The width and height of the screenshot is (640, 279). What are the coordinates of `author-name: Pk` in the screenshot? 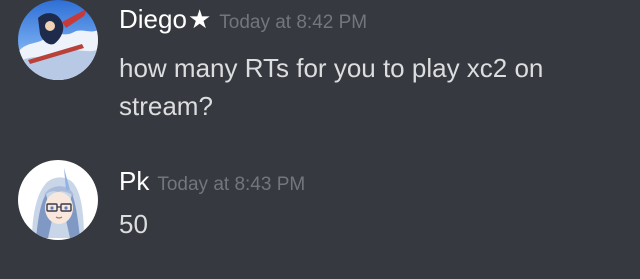 It's located at (134, 181).